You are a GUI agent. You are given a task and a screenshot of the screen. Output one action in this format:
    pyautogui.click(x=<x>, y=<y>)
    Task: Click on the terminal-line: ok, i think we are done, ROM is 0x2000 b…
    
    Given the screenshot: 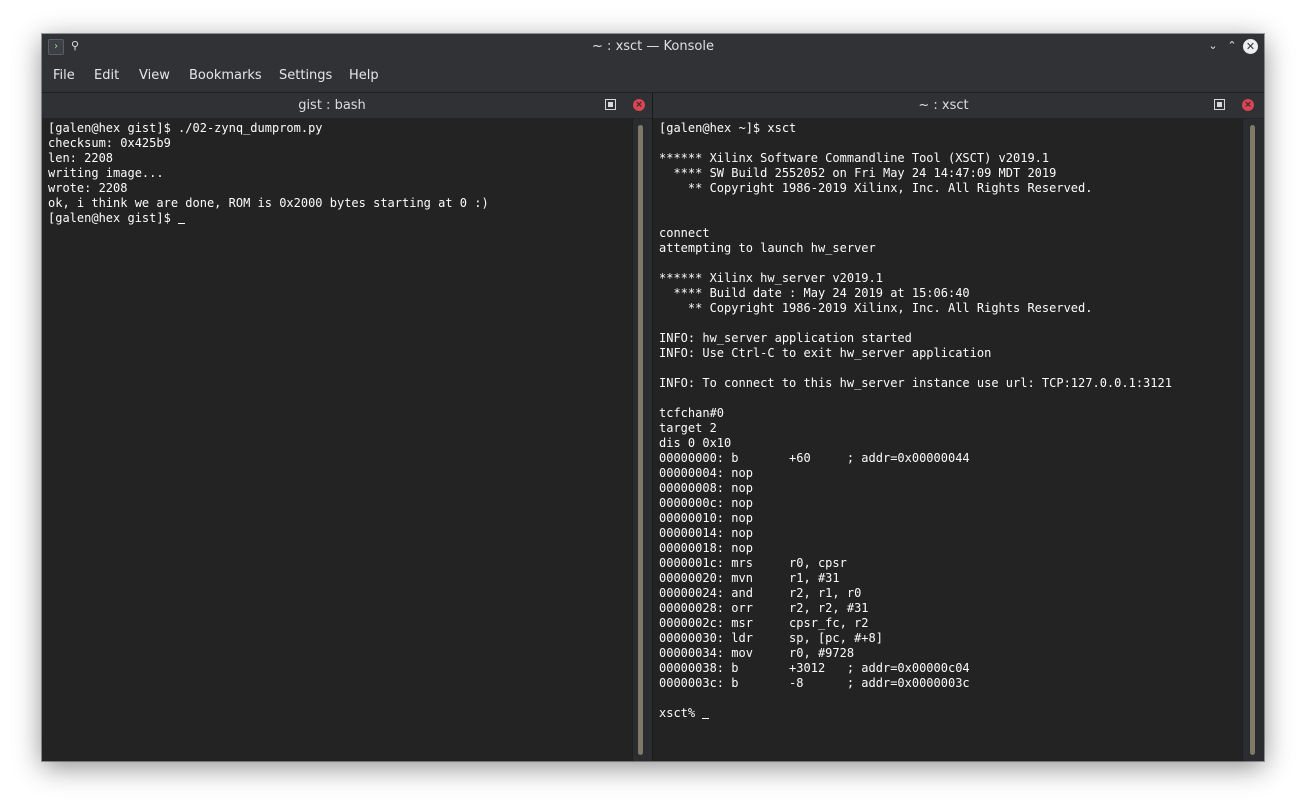 What is the action you would take?
    pyautogui.click(x=268, y=203)
    